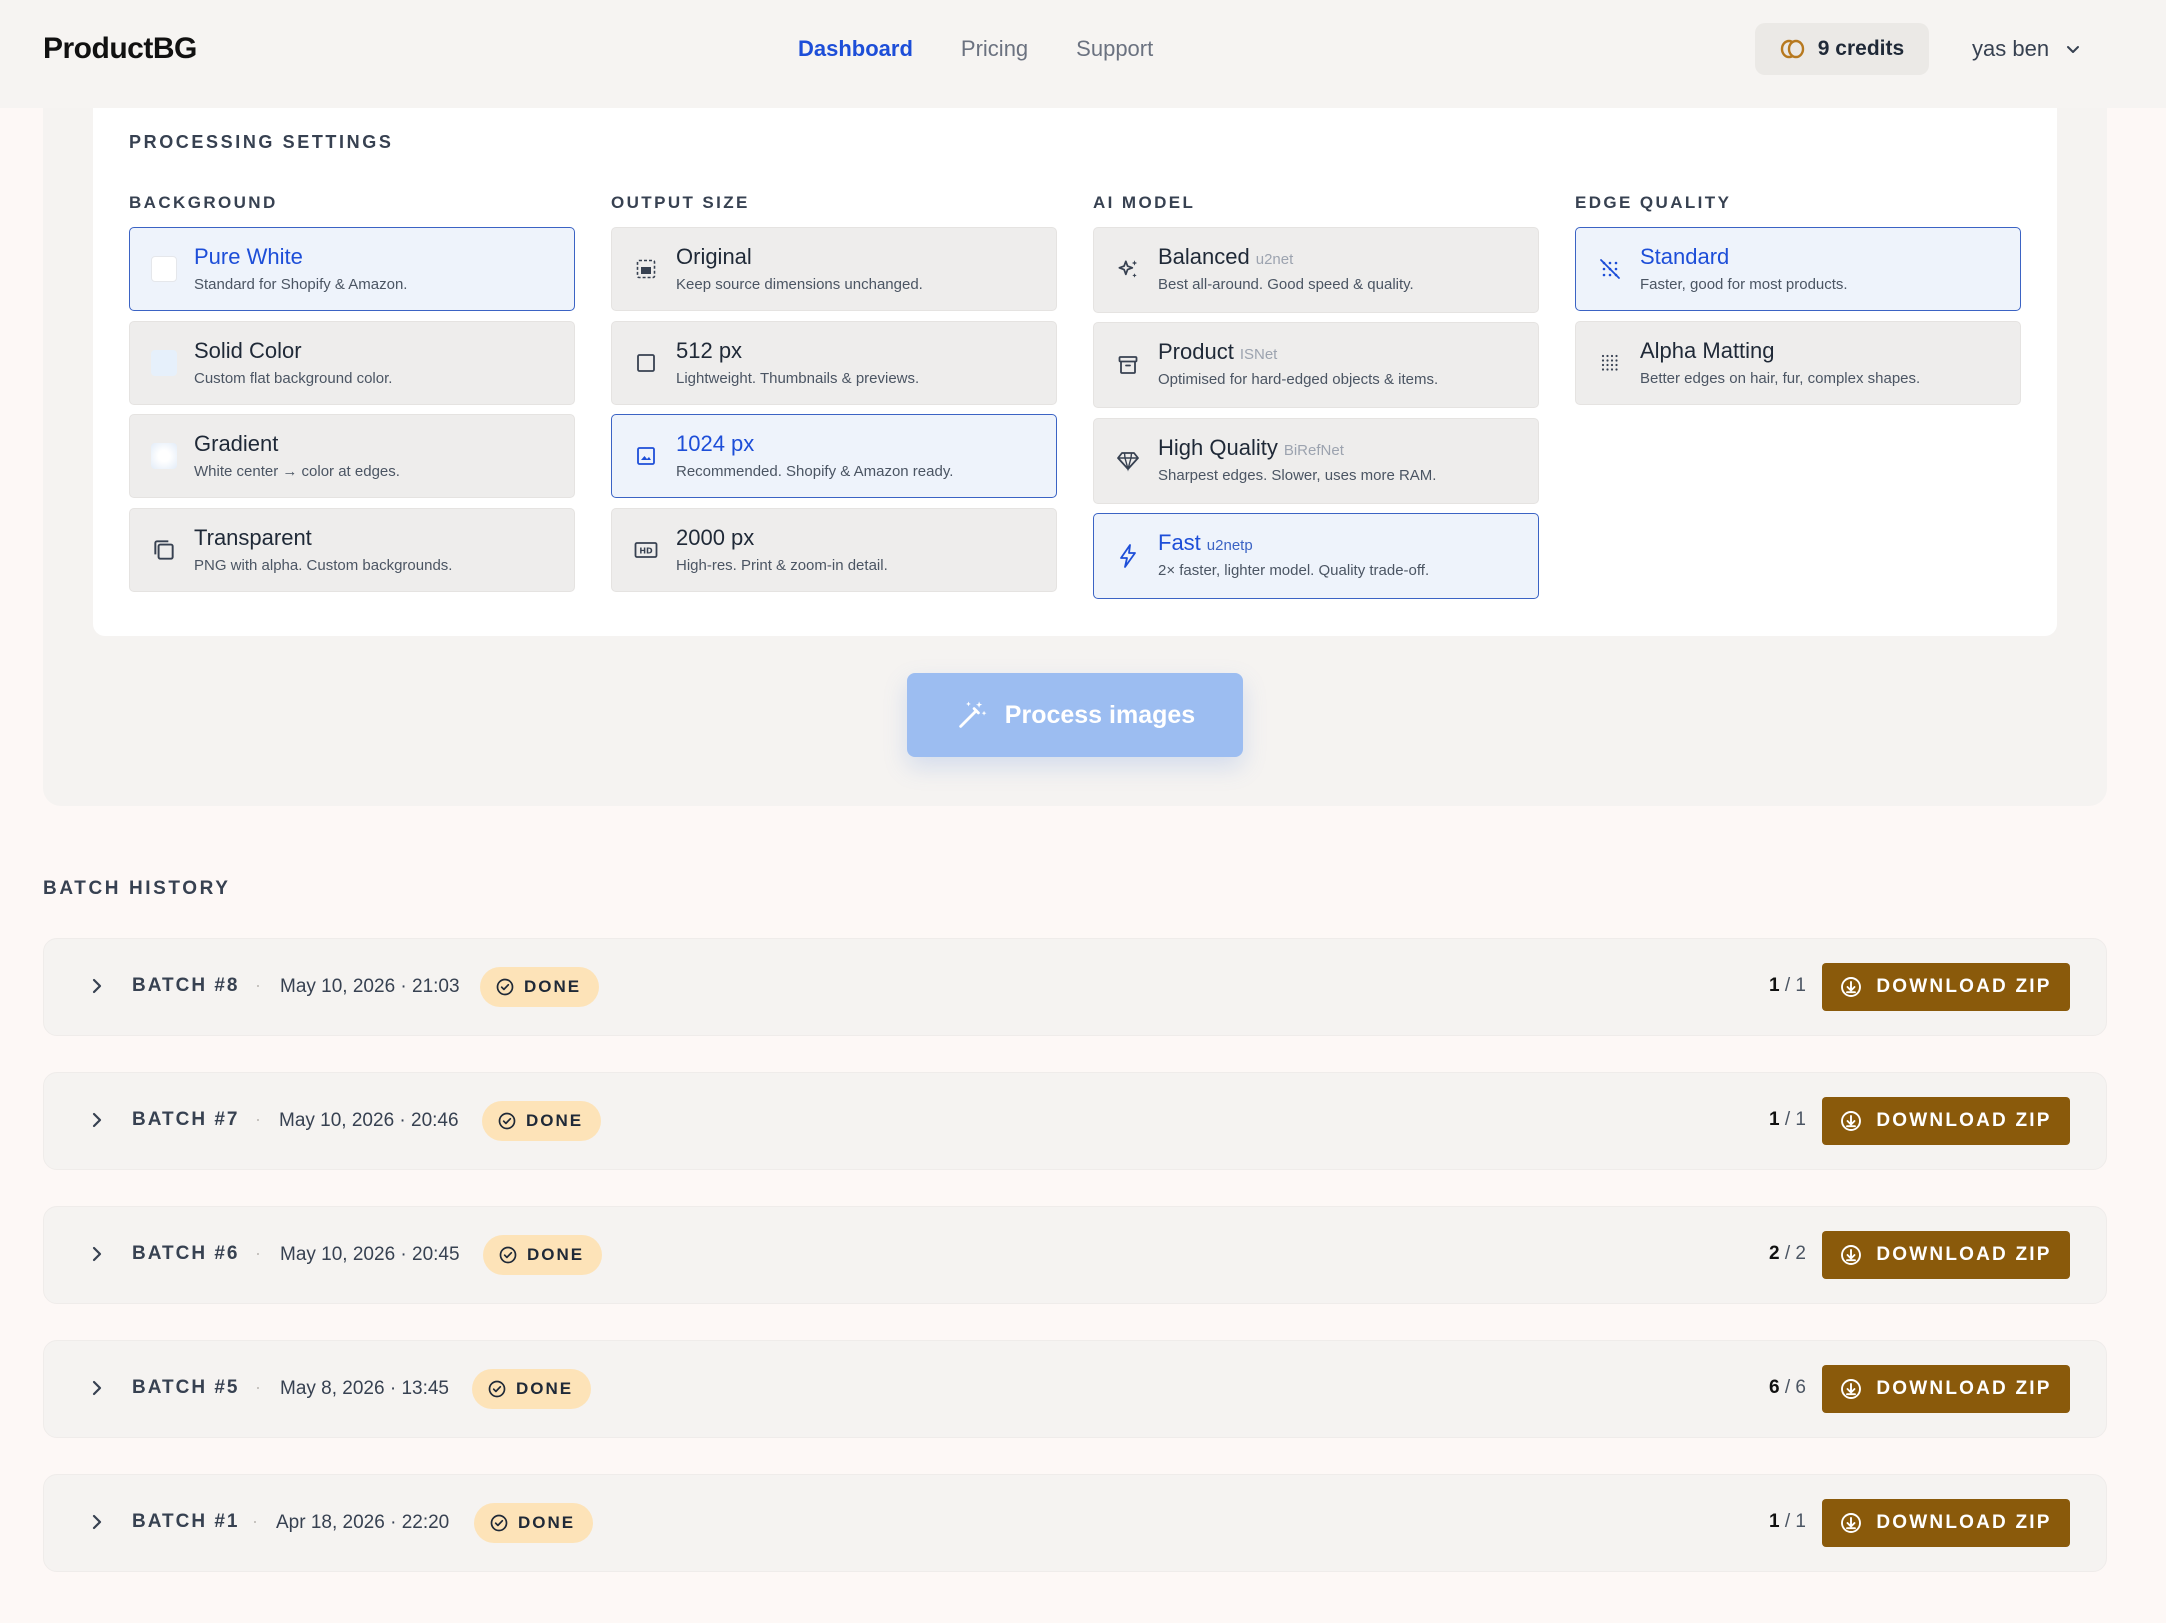  I want to click on image-frame-icon, so click(646, 269).